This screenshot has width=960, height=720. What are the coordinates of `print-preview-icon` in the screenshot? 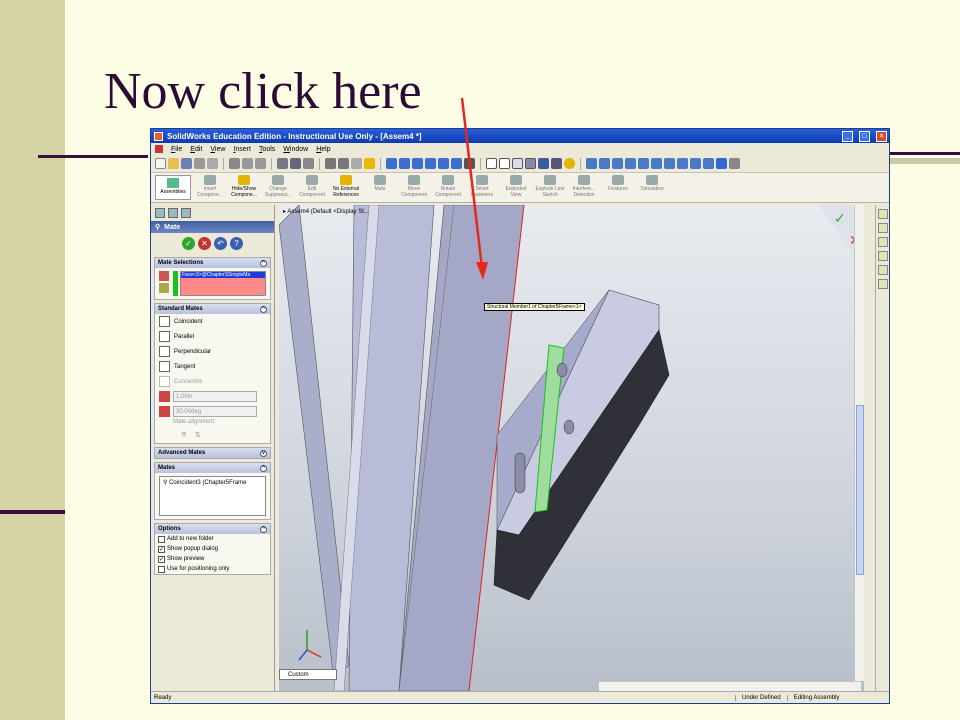 It's located at (212, 163).